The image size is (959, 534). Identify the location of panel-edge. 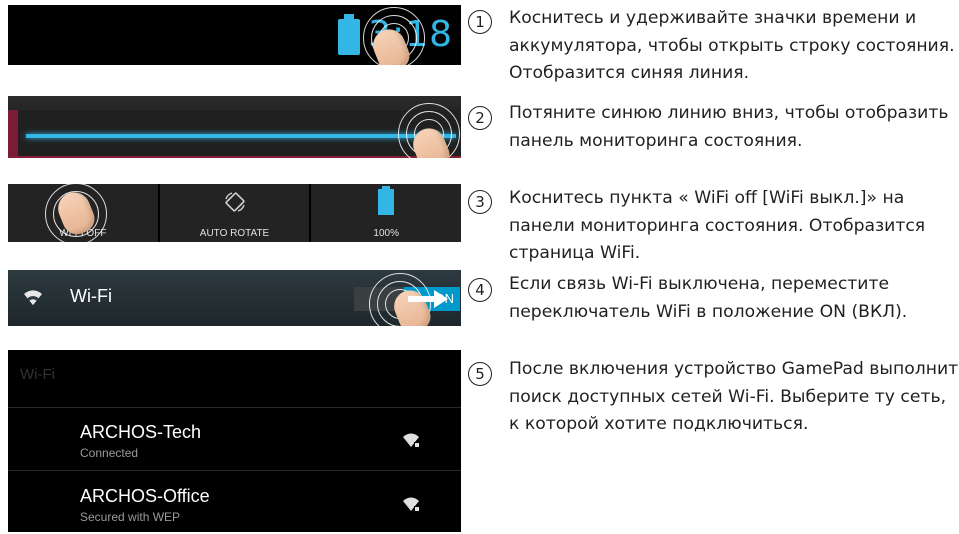
(234, 133).